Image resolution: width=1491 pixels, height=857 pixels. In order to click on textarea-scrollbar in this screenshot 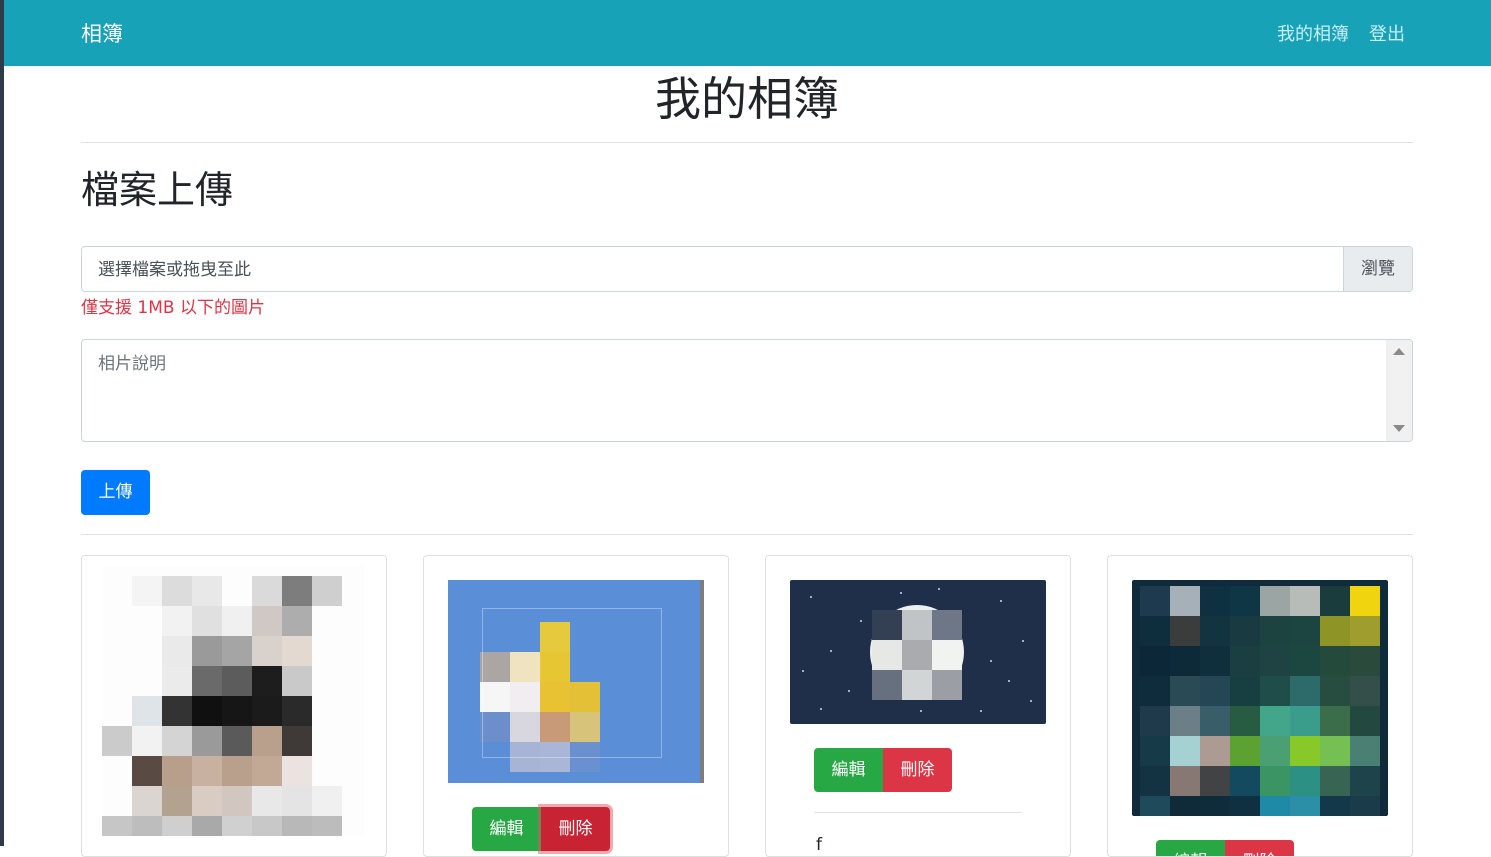, I will do `click(1399, 390)`.